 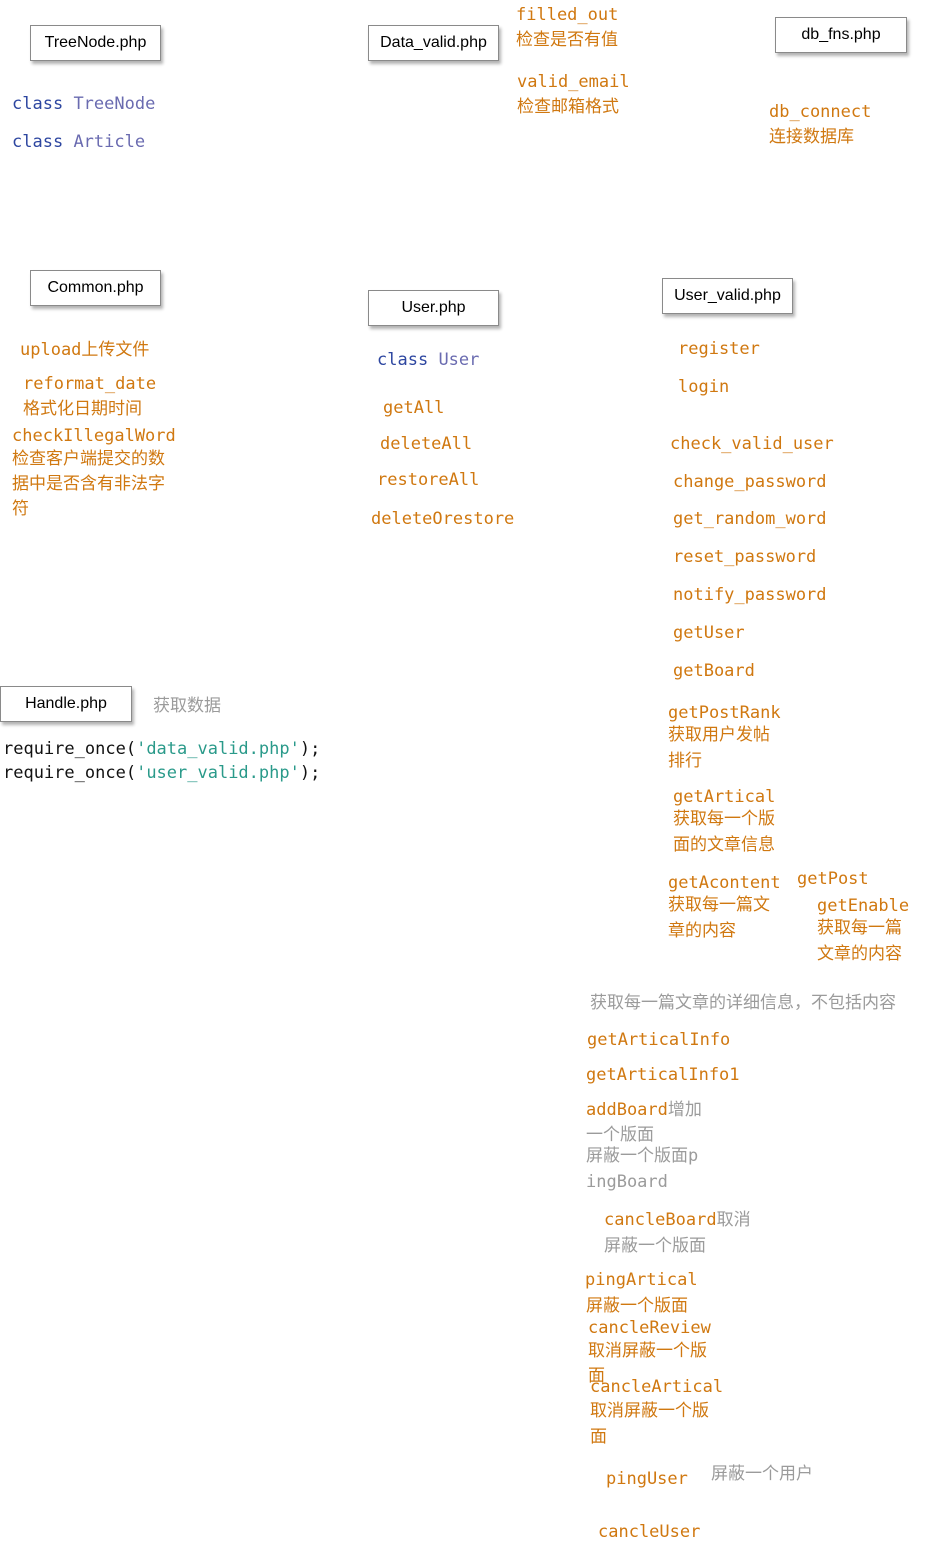 What do you see at coordinates (162, 749) in the screenshot?
I see `require-data-valid: require_once('data_valid.php');` at bounding box center [162, 749].